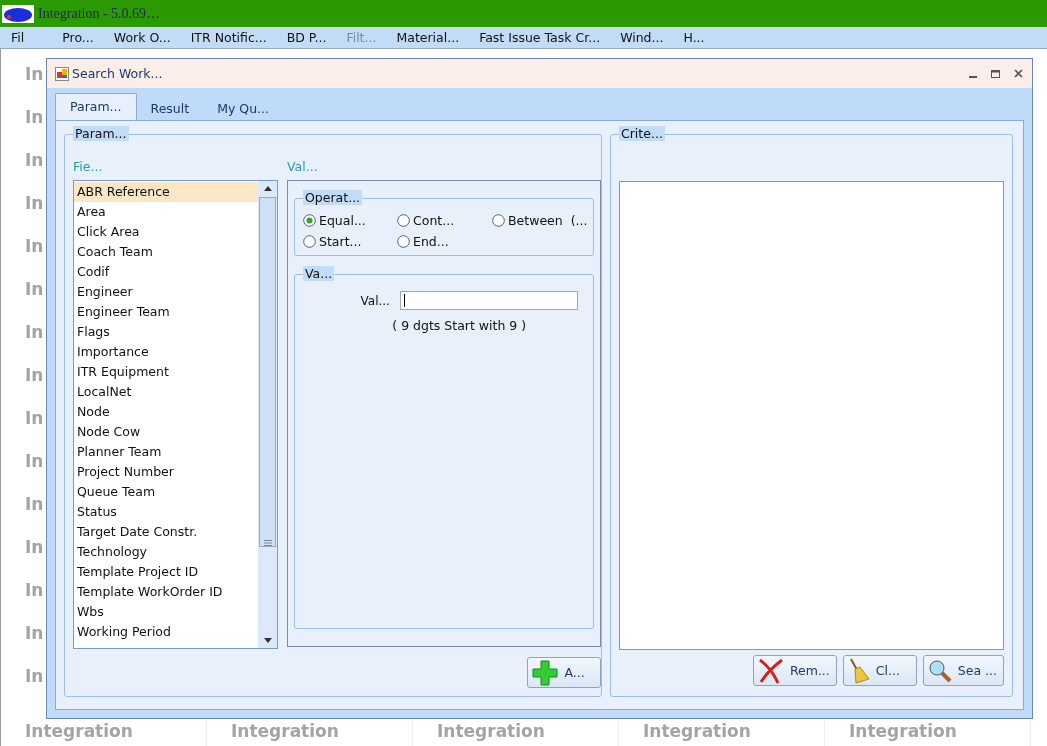 The width and height of the screenshot is (1047, 746). What do you see at coordinates (770, 670) in the screenshot?
I see `cross-icon` at bounding box center [770, 670].